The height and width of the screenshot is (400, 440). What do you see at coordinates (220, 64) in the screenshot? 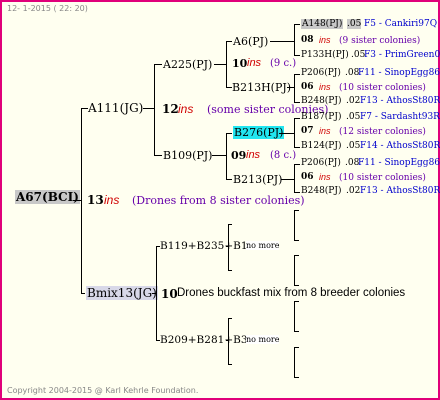
I see `a225-right-connector` at bounding box center [220, 64].